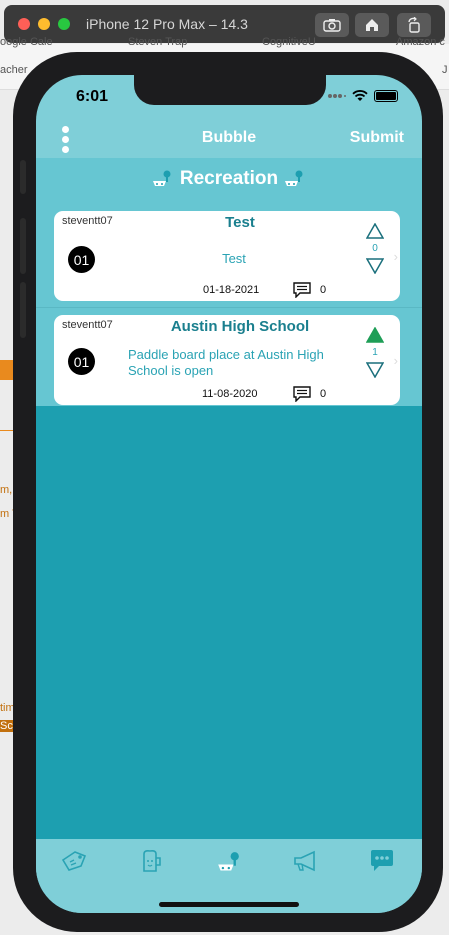 The height and width of the screenshot is (935, 449). What do you see at coordinates (23, 310) in the screenshot?
I see `volume-down-button` at bounding box center [23, 310].